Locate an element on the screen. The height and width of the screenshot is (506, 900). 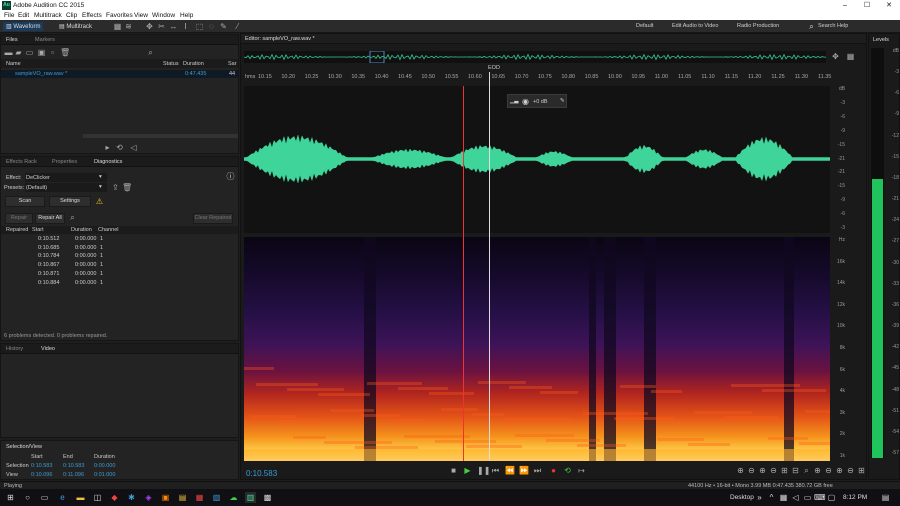
zoom-to-problem-icon: ⌕ is located at coordinates (72, 217).